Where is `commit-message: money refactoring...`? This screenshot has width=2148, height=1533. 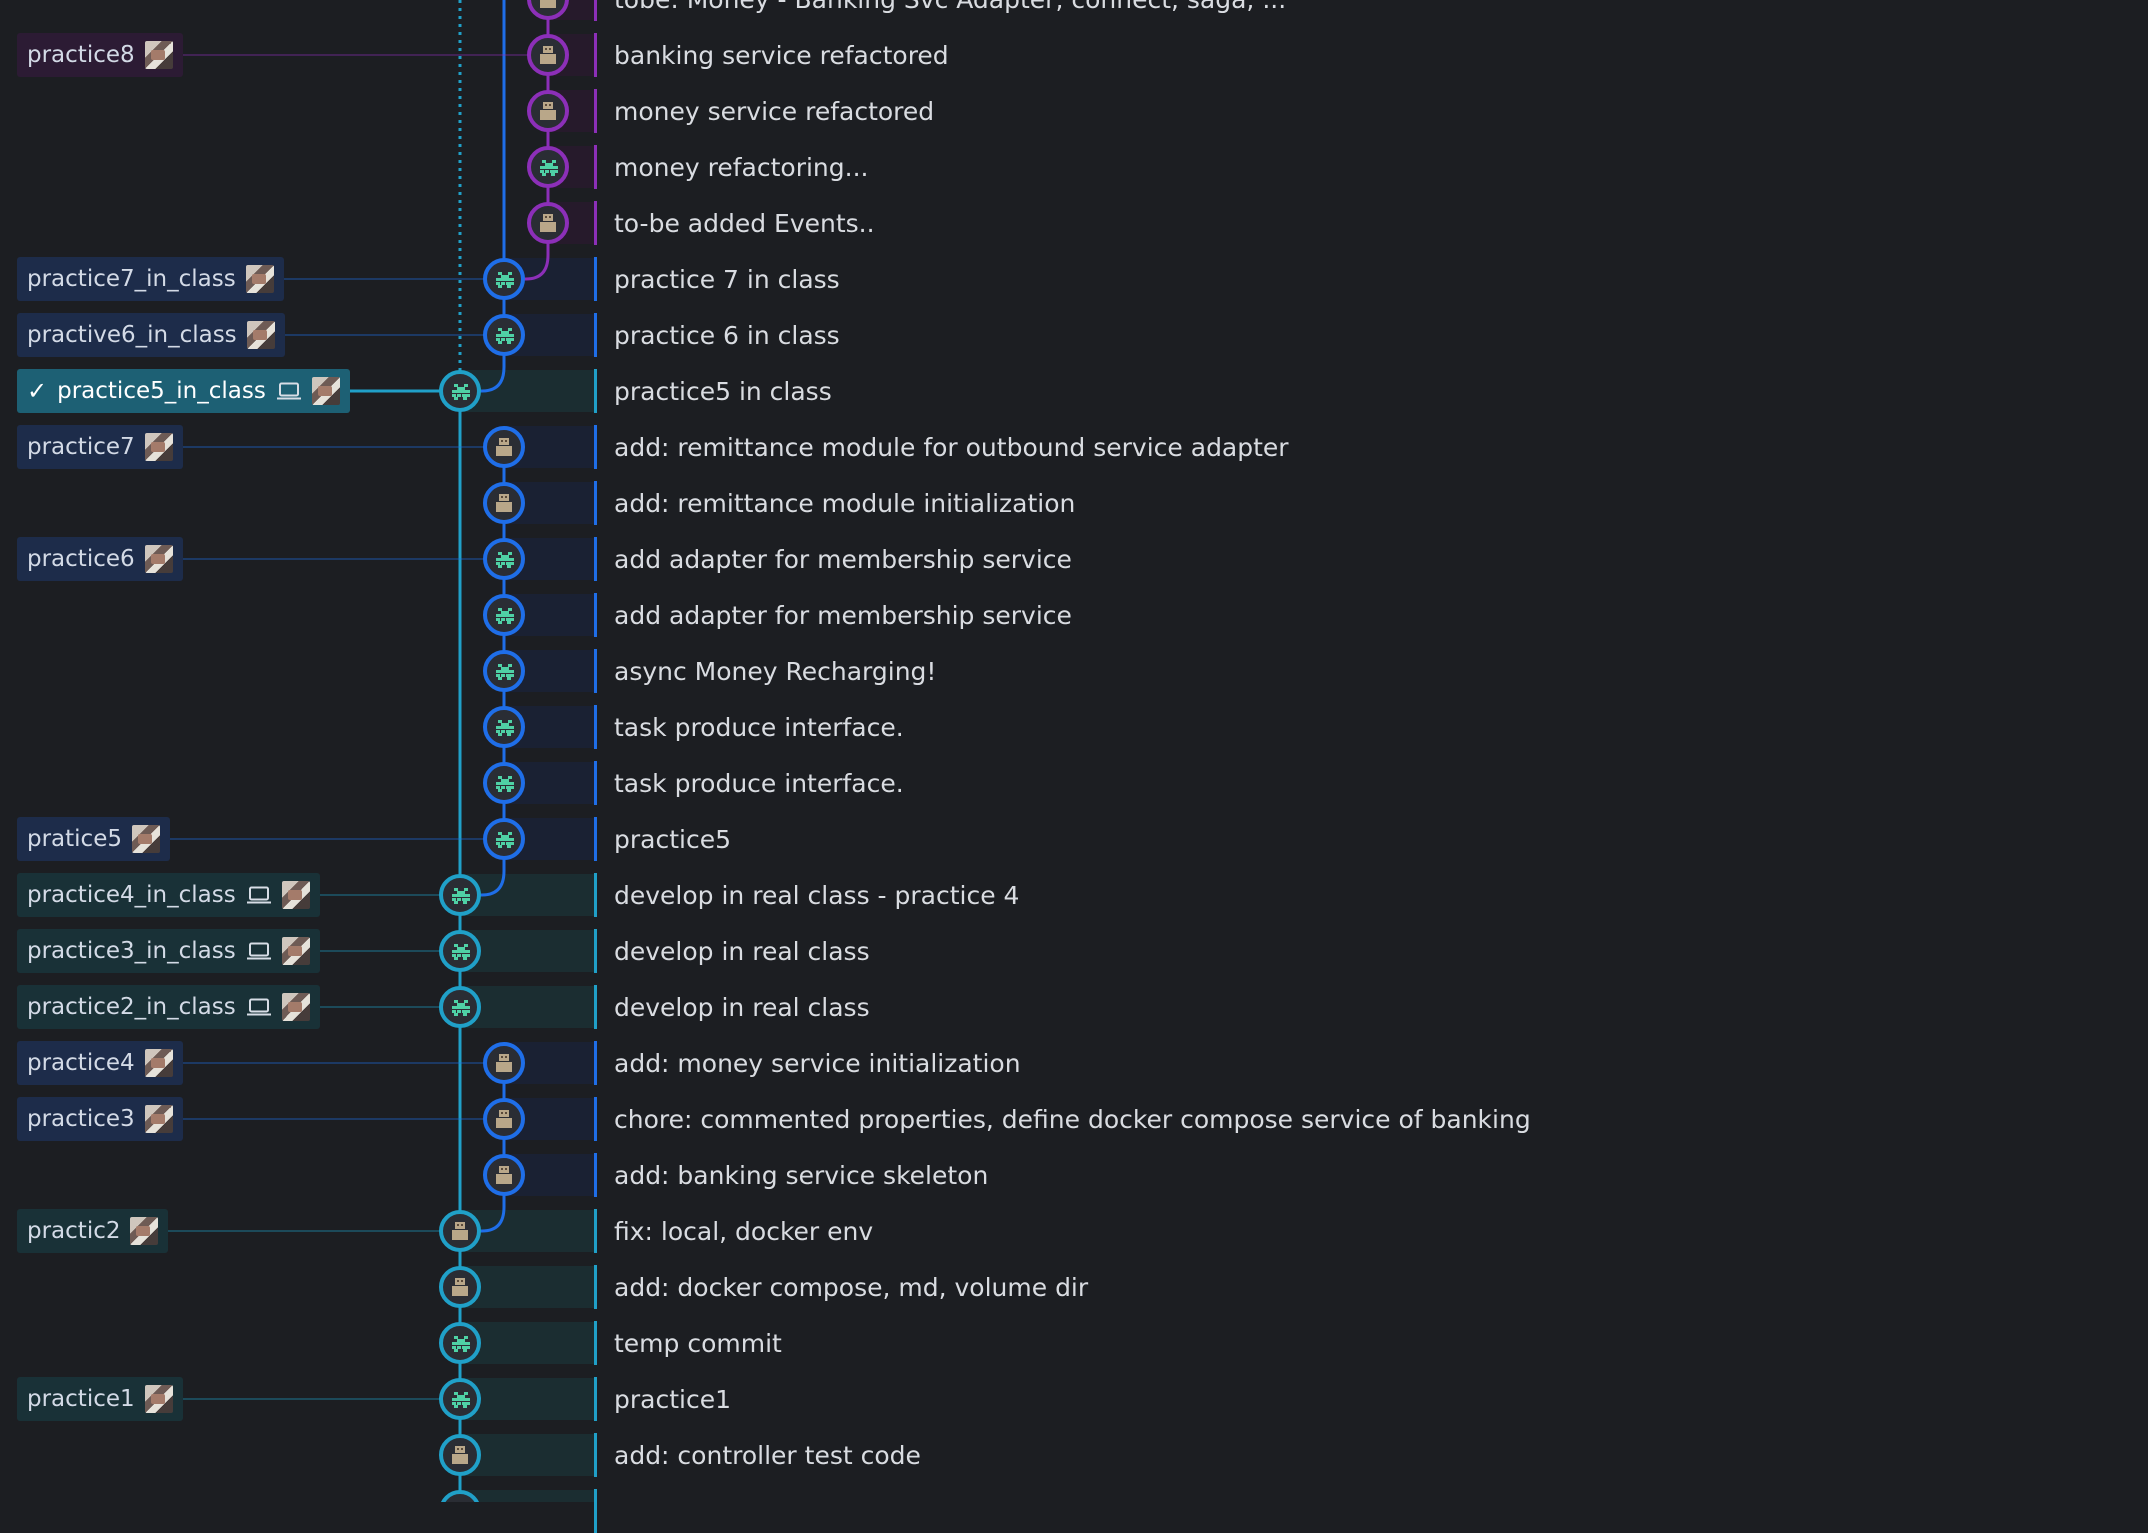 commit-message: money refactoring... is located at coordinates (741, 167).